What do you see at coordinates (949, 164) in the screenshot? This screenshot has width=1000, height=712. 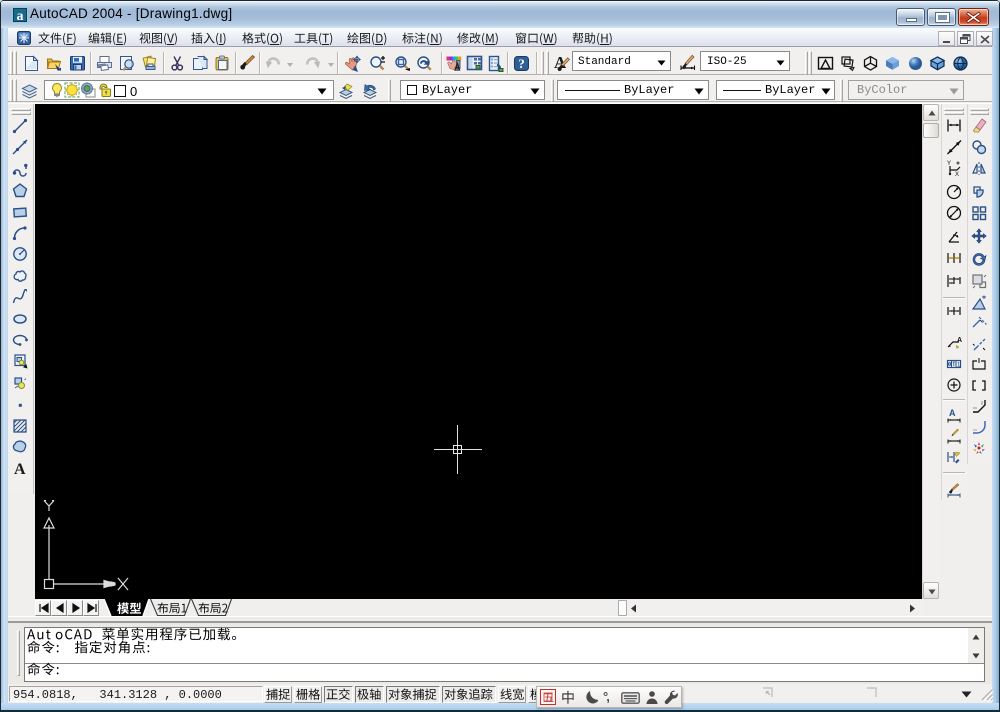 I see `svg-text: Y` at bounding box center [949, 164].